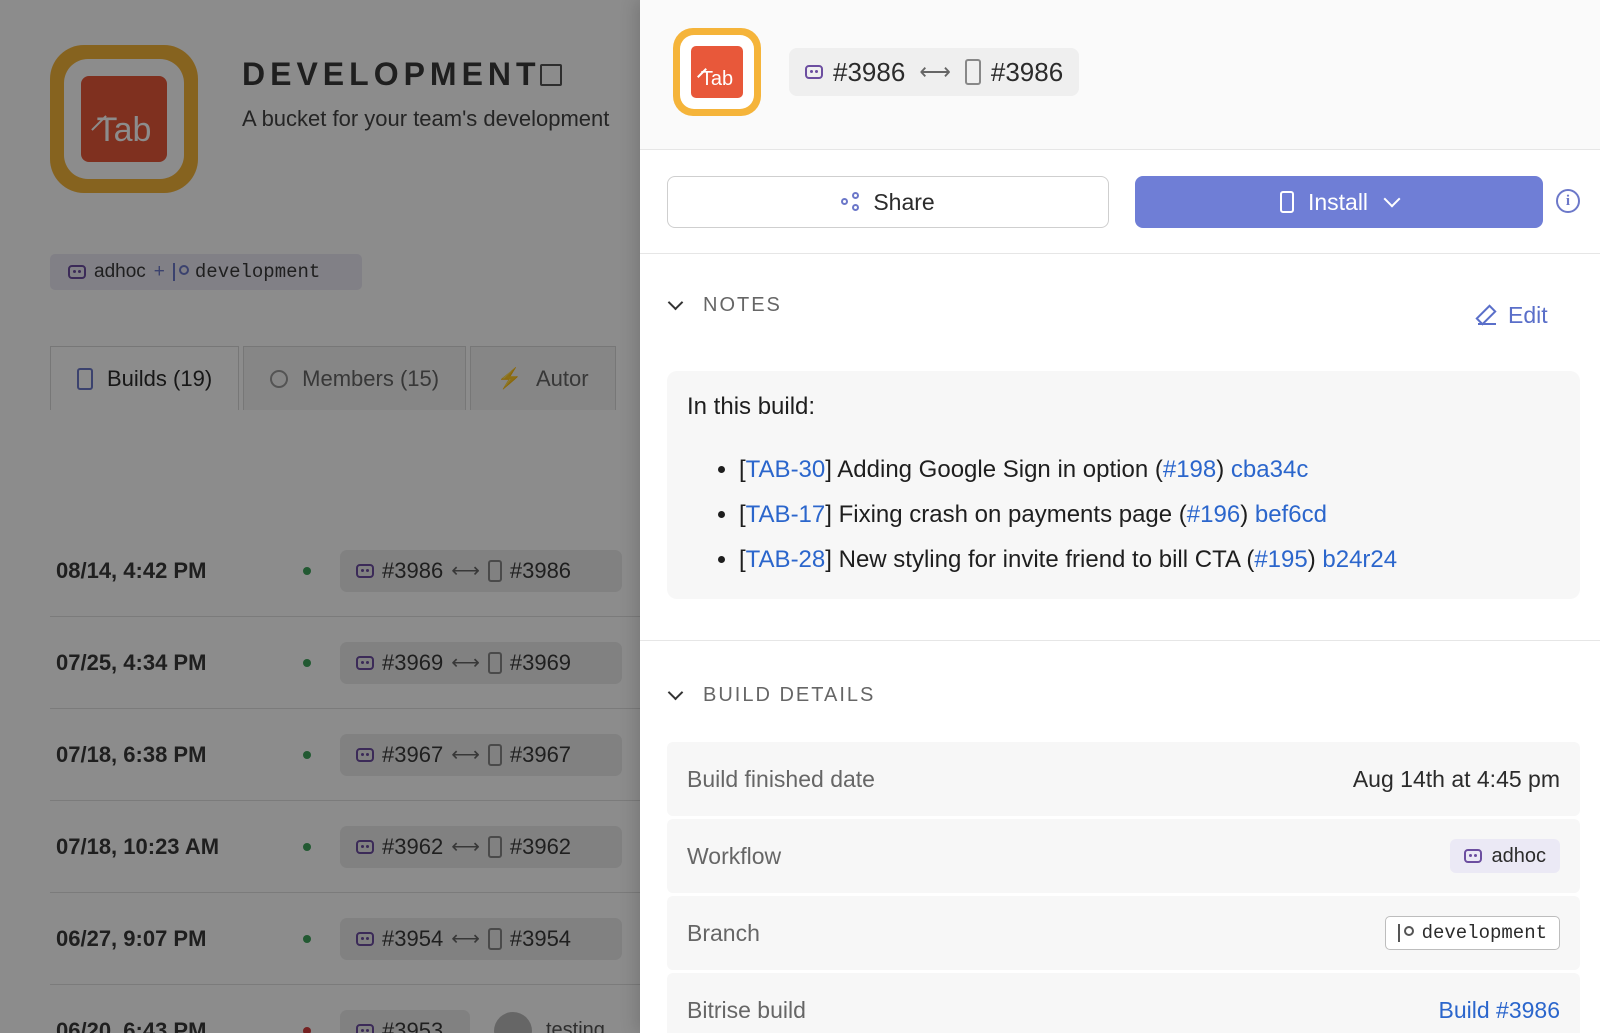  What do you see at coordinates (1027, 71) in the screenshot?
I see `device-build-number: #3986` at bounding box center [1027, 71].